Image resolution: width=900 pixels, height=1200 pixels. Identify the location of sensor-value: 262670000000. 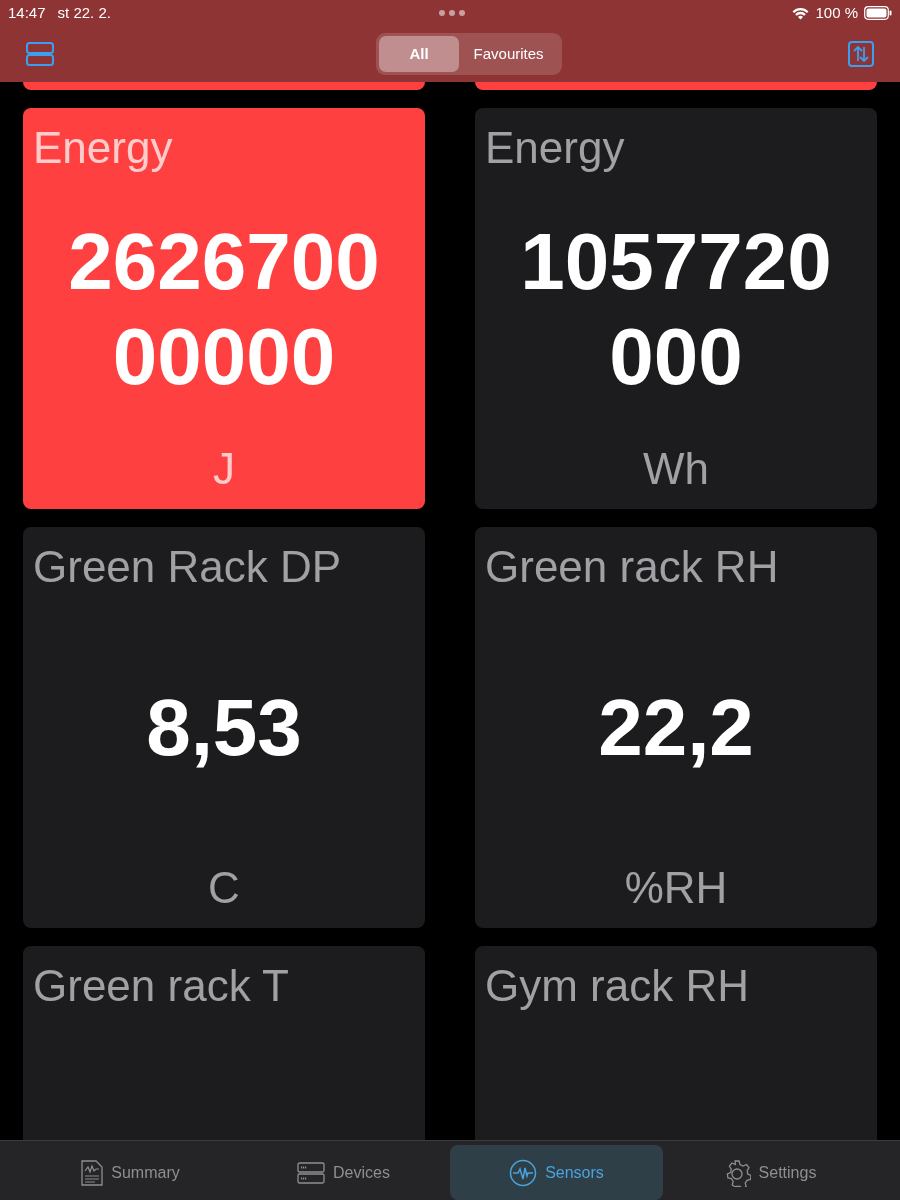
(224, 309).